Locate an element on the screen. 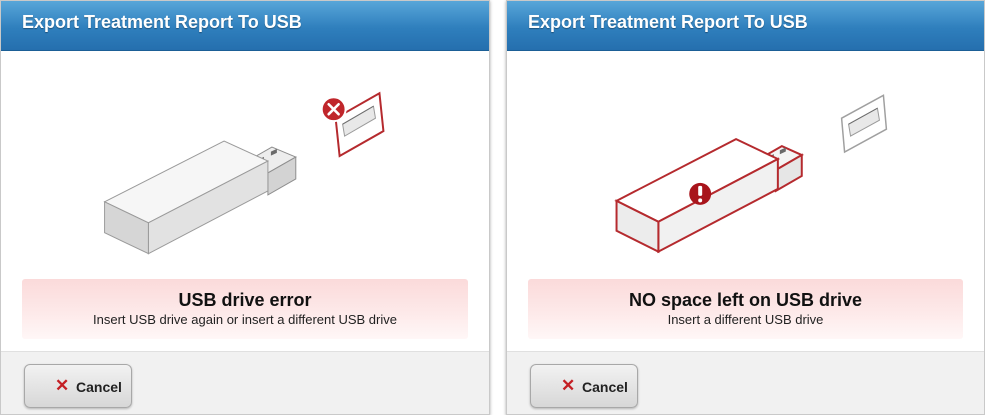  message-title: USB drive error is located at coordinates (245, 300).